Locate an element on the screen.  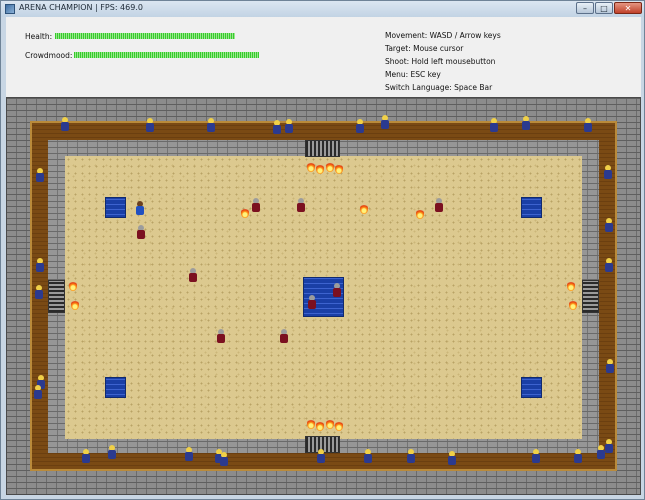
help-language: Switch Language: Space Bar is located at coordinates (439, 87).